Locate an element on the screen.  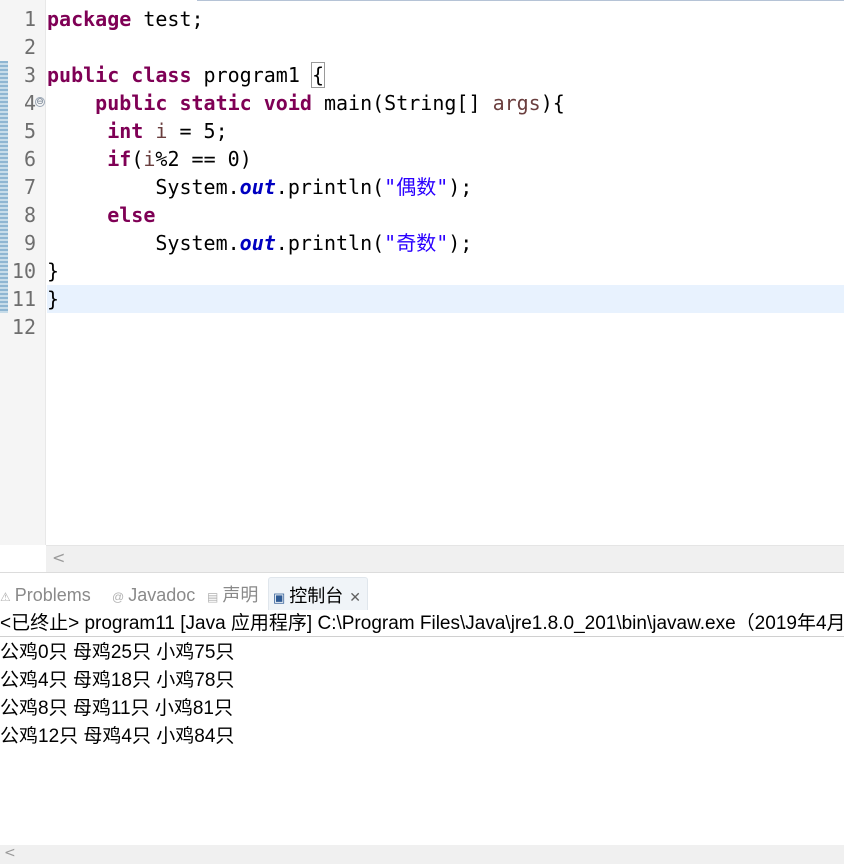
code-line-1: package test; is located at coordinates (445, 19).